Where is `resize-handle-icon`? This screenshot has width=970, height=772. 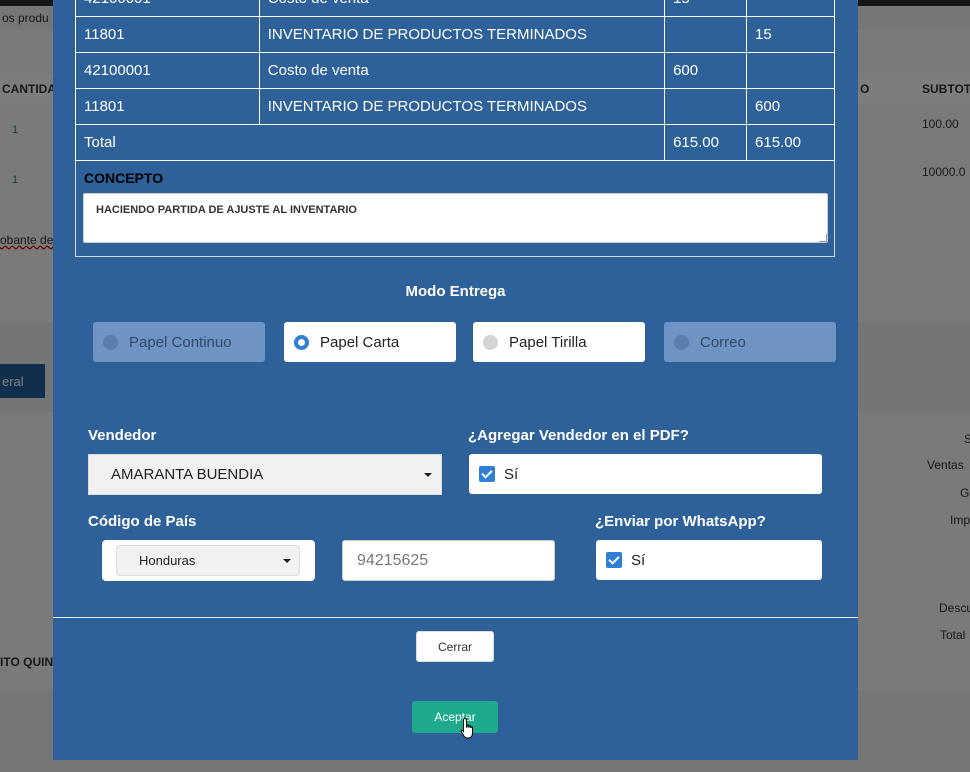 resize-handle-icon is located at coordinates (823, 238).